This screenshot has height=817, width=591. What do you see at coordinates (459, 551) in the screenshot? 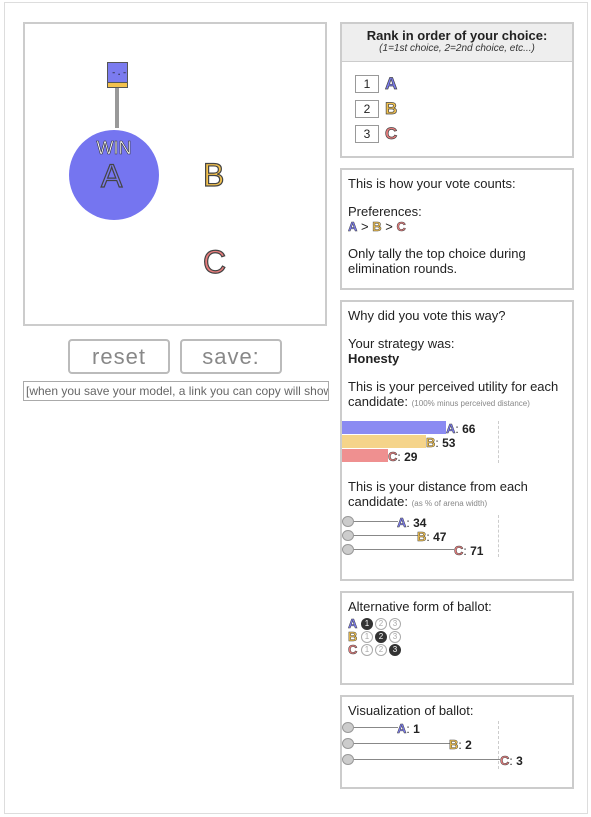
I see `distance-letter-c: C` at bounding box center [459, 551].